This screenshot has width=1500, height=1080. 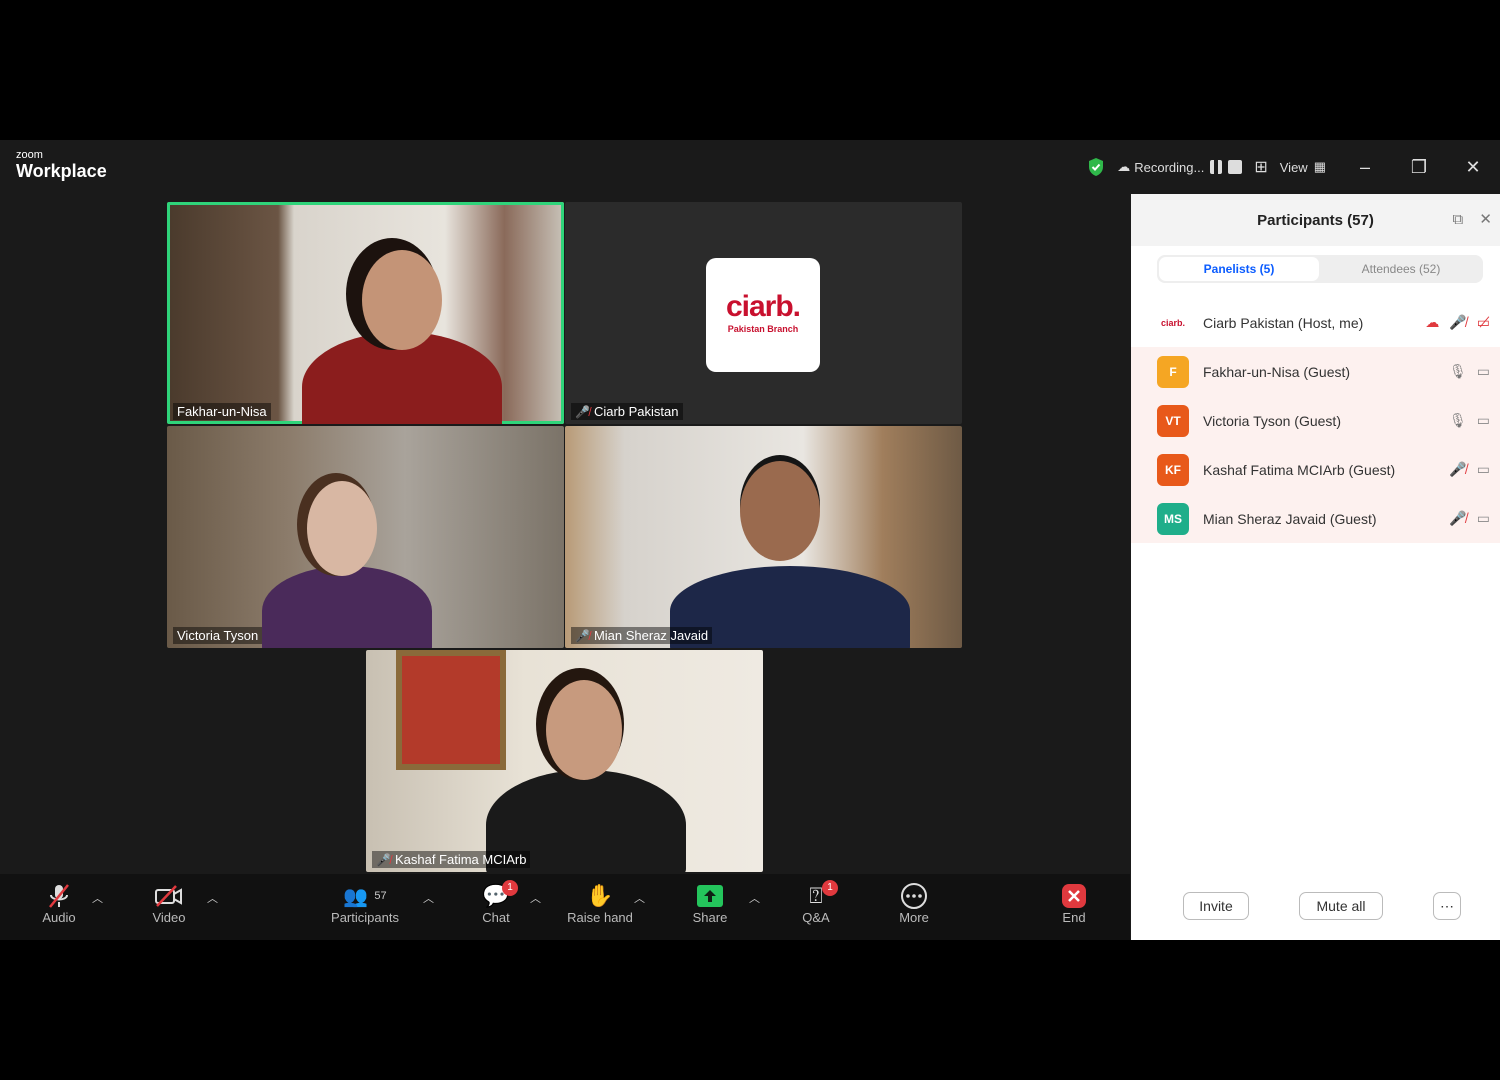 I want to click on more-options-button: ⋯, so click(x=1447, y=906).